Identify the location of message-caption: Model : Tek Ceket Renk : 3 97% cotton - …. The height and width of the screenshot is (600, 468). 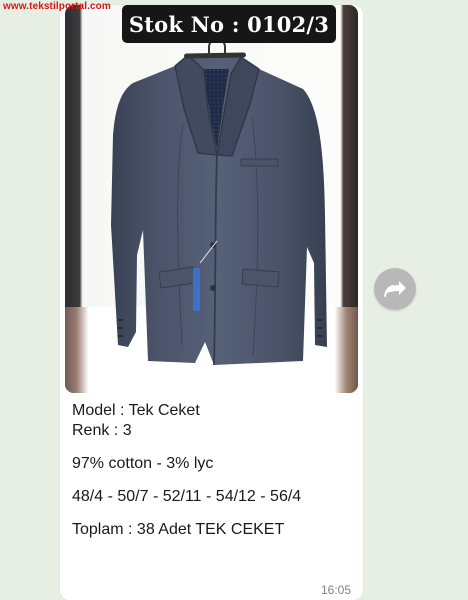
(215, 470).